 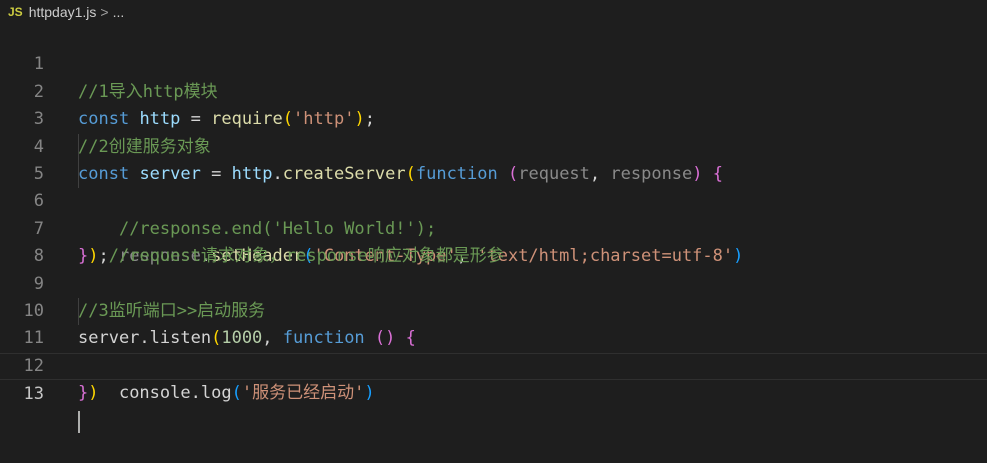 I want to click on variable-console: console, so click(x=154, y=393).